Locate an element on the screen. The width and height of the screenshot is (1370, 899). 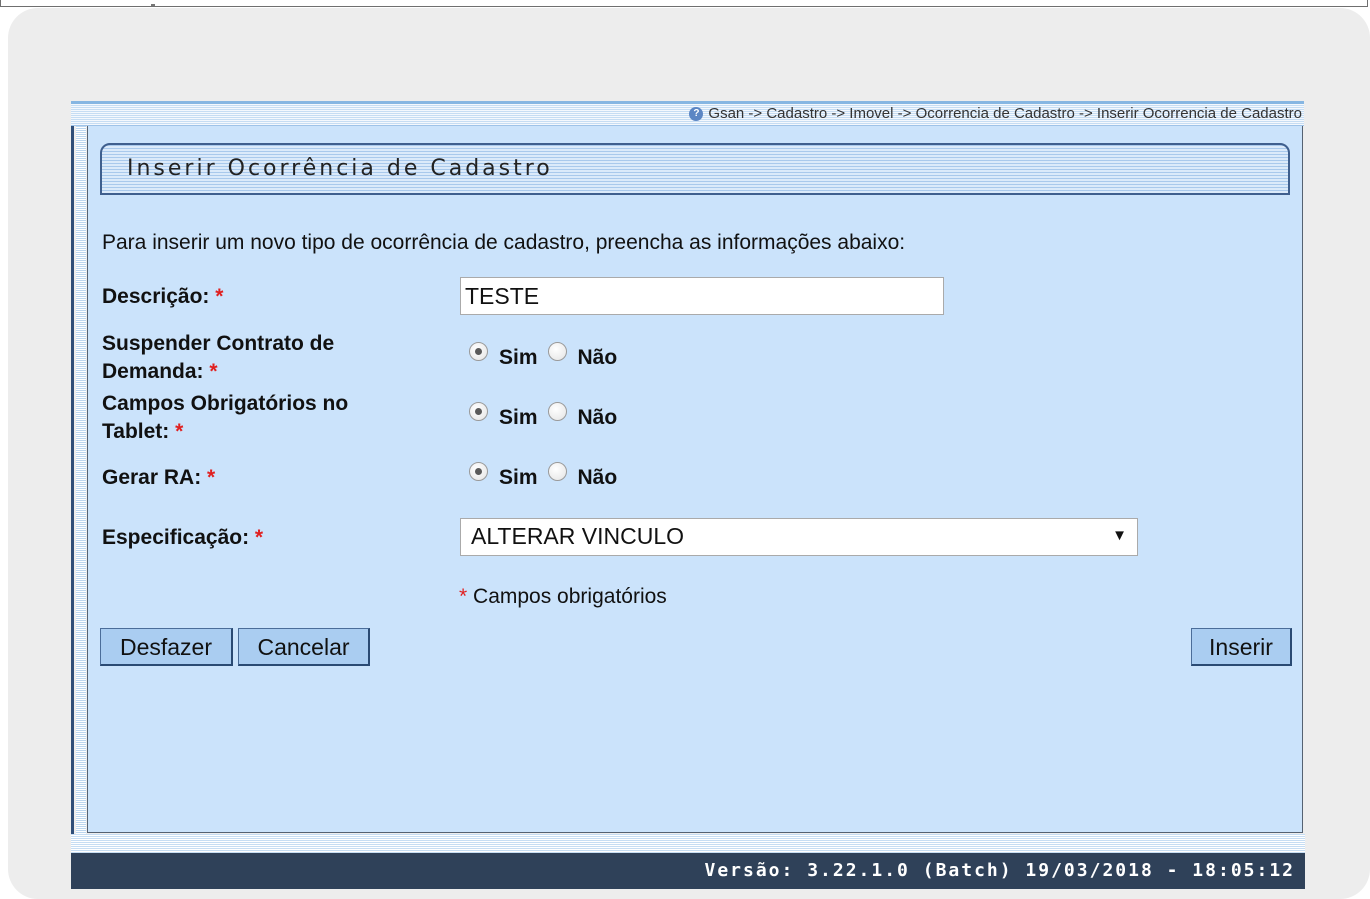
strip-tick is located at coordinates (153, 5).